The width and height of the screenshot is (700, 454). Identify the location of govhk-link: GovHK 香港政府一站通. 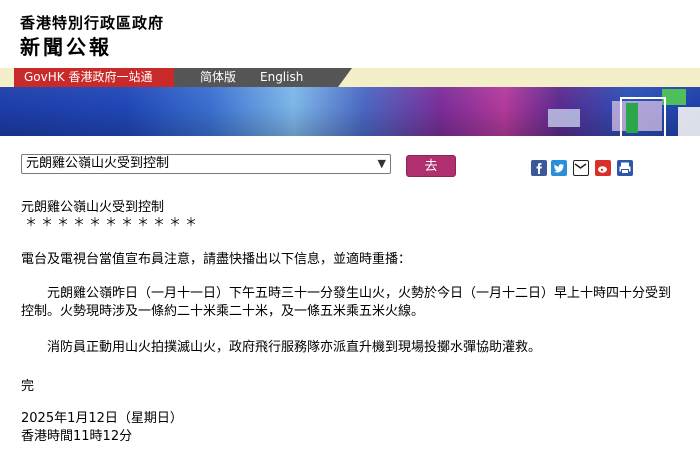
(94, 77).